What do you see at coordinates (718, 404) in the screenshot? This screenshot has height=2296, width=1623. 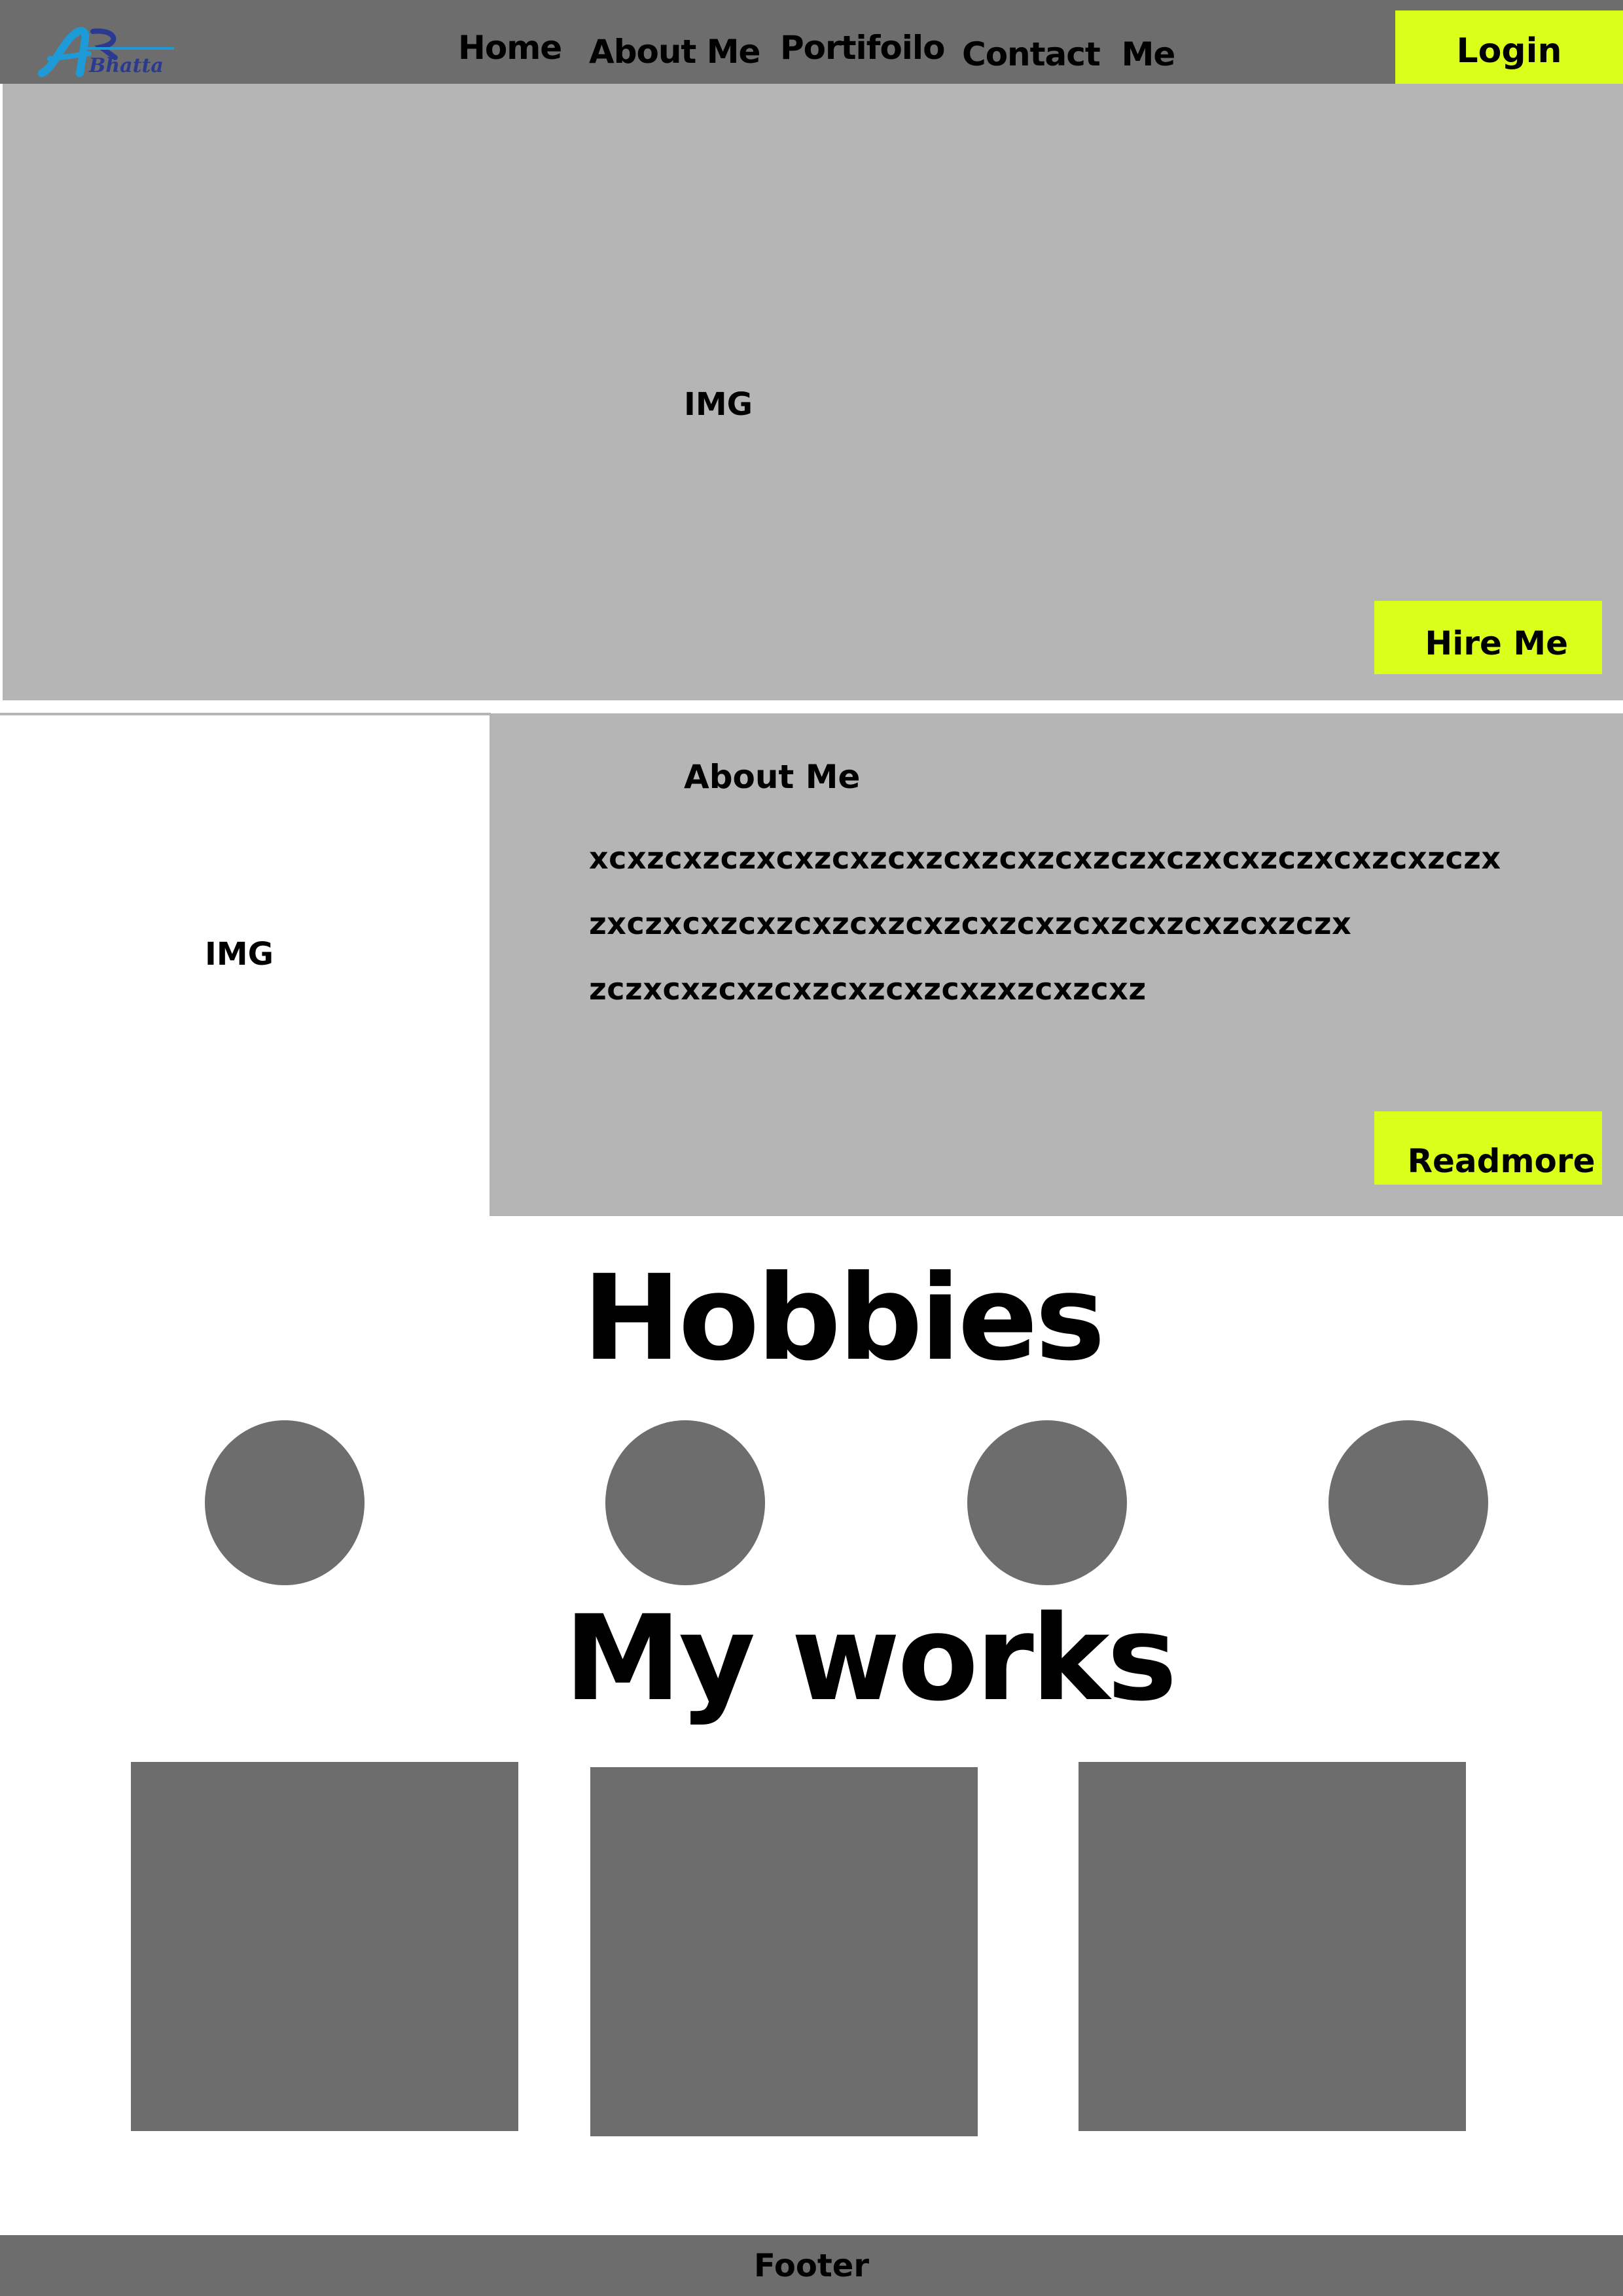 I see `hero-image-label: IMG` at bounding box center [718, 404].